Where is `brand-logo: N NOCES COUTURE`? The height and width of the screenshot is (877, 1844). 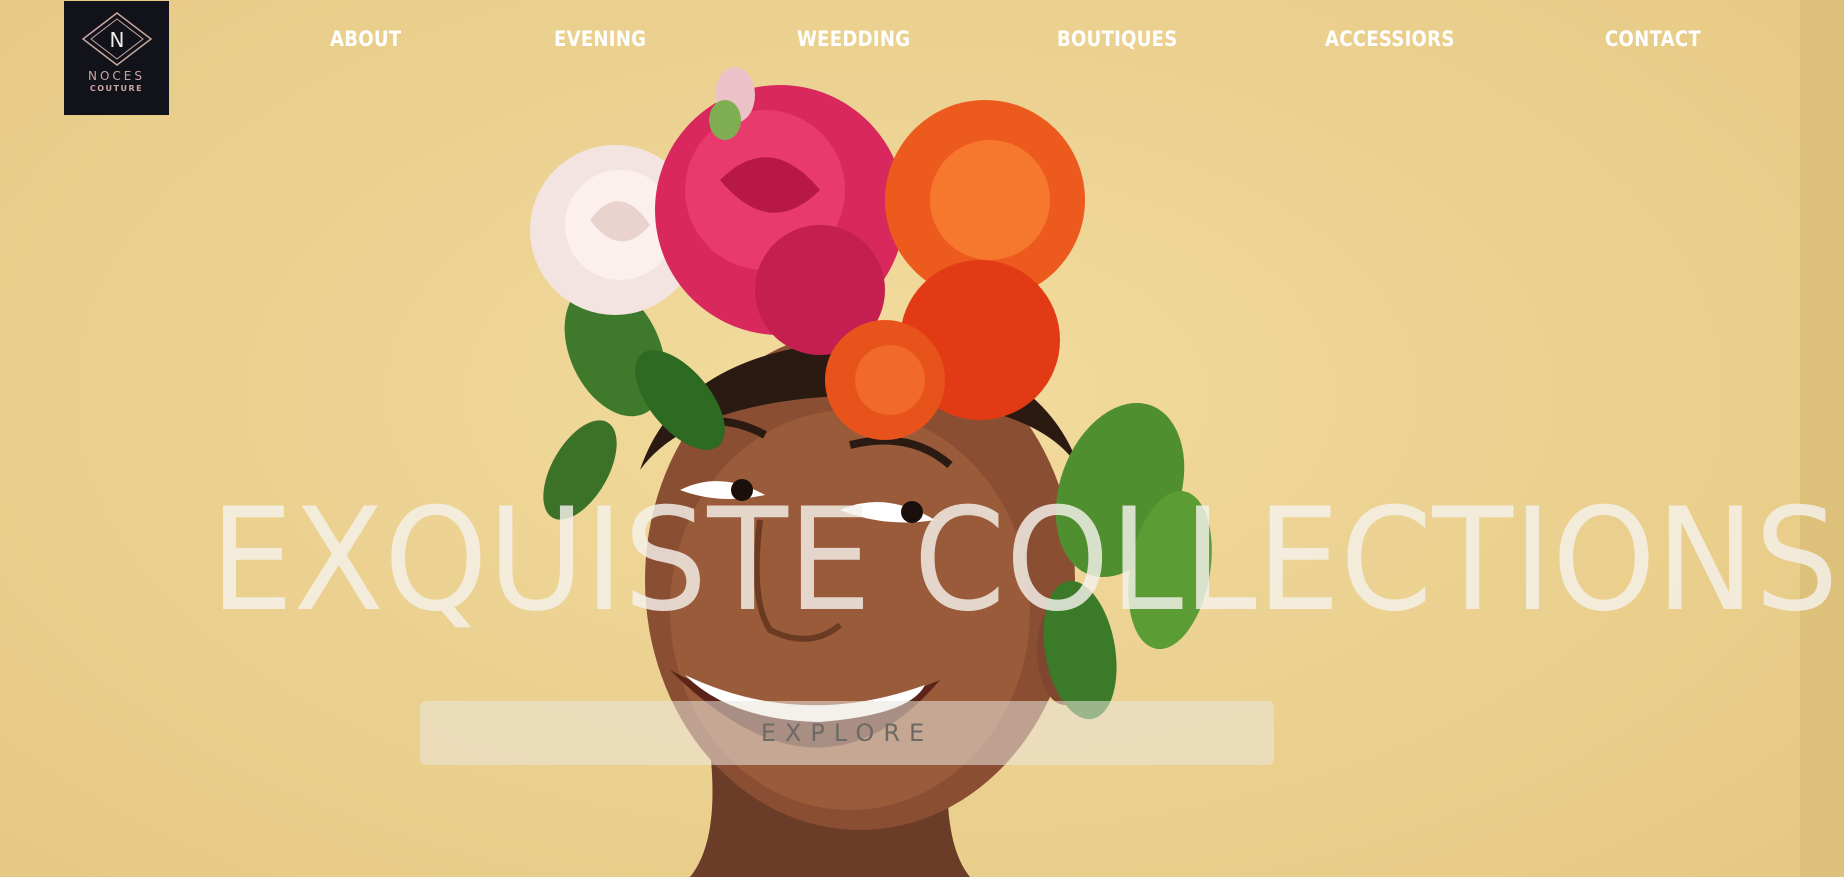 brand-logo: N NOCES COUTURE is located at coordinates (116, 58).